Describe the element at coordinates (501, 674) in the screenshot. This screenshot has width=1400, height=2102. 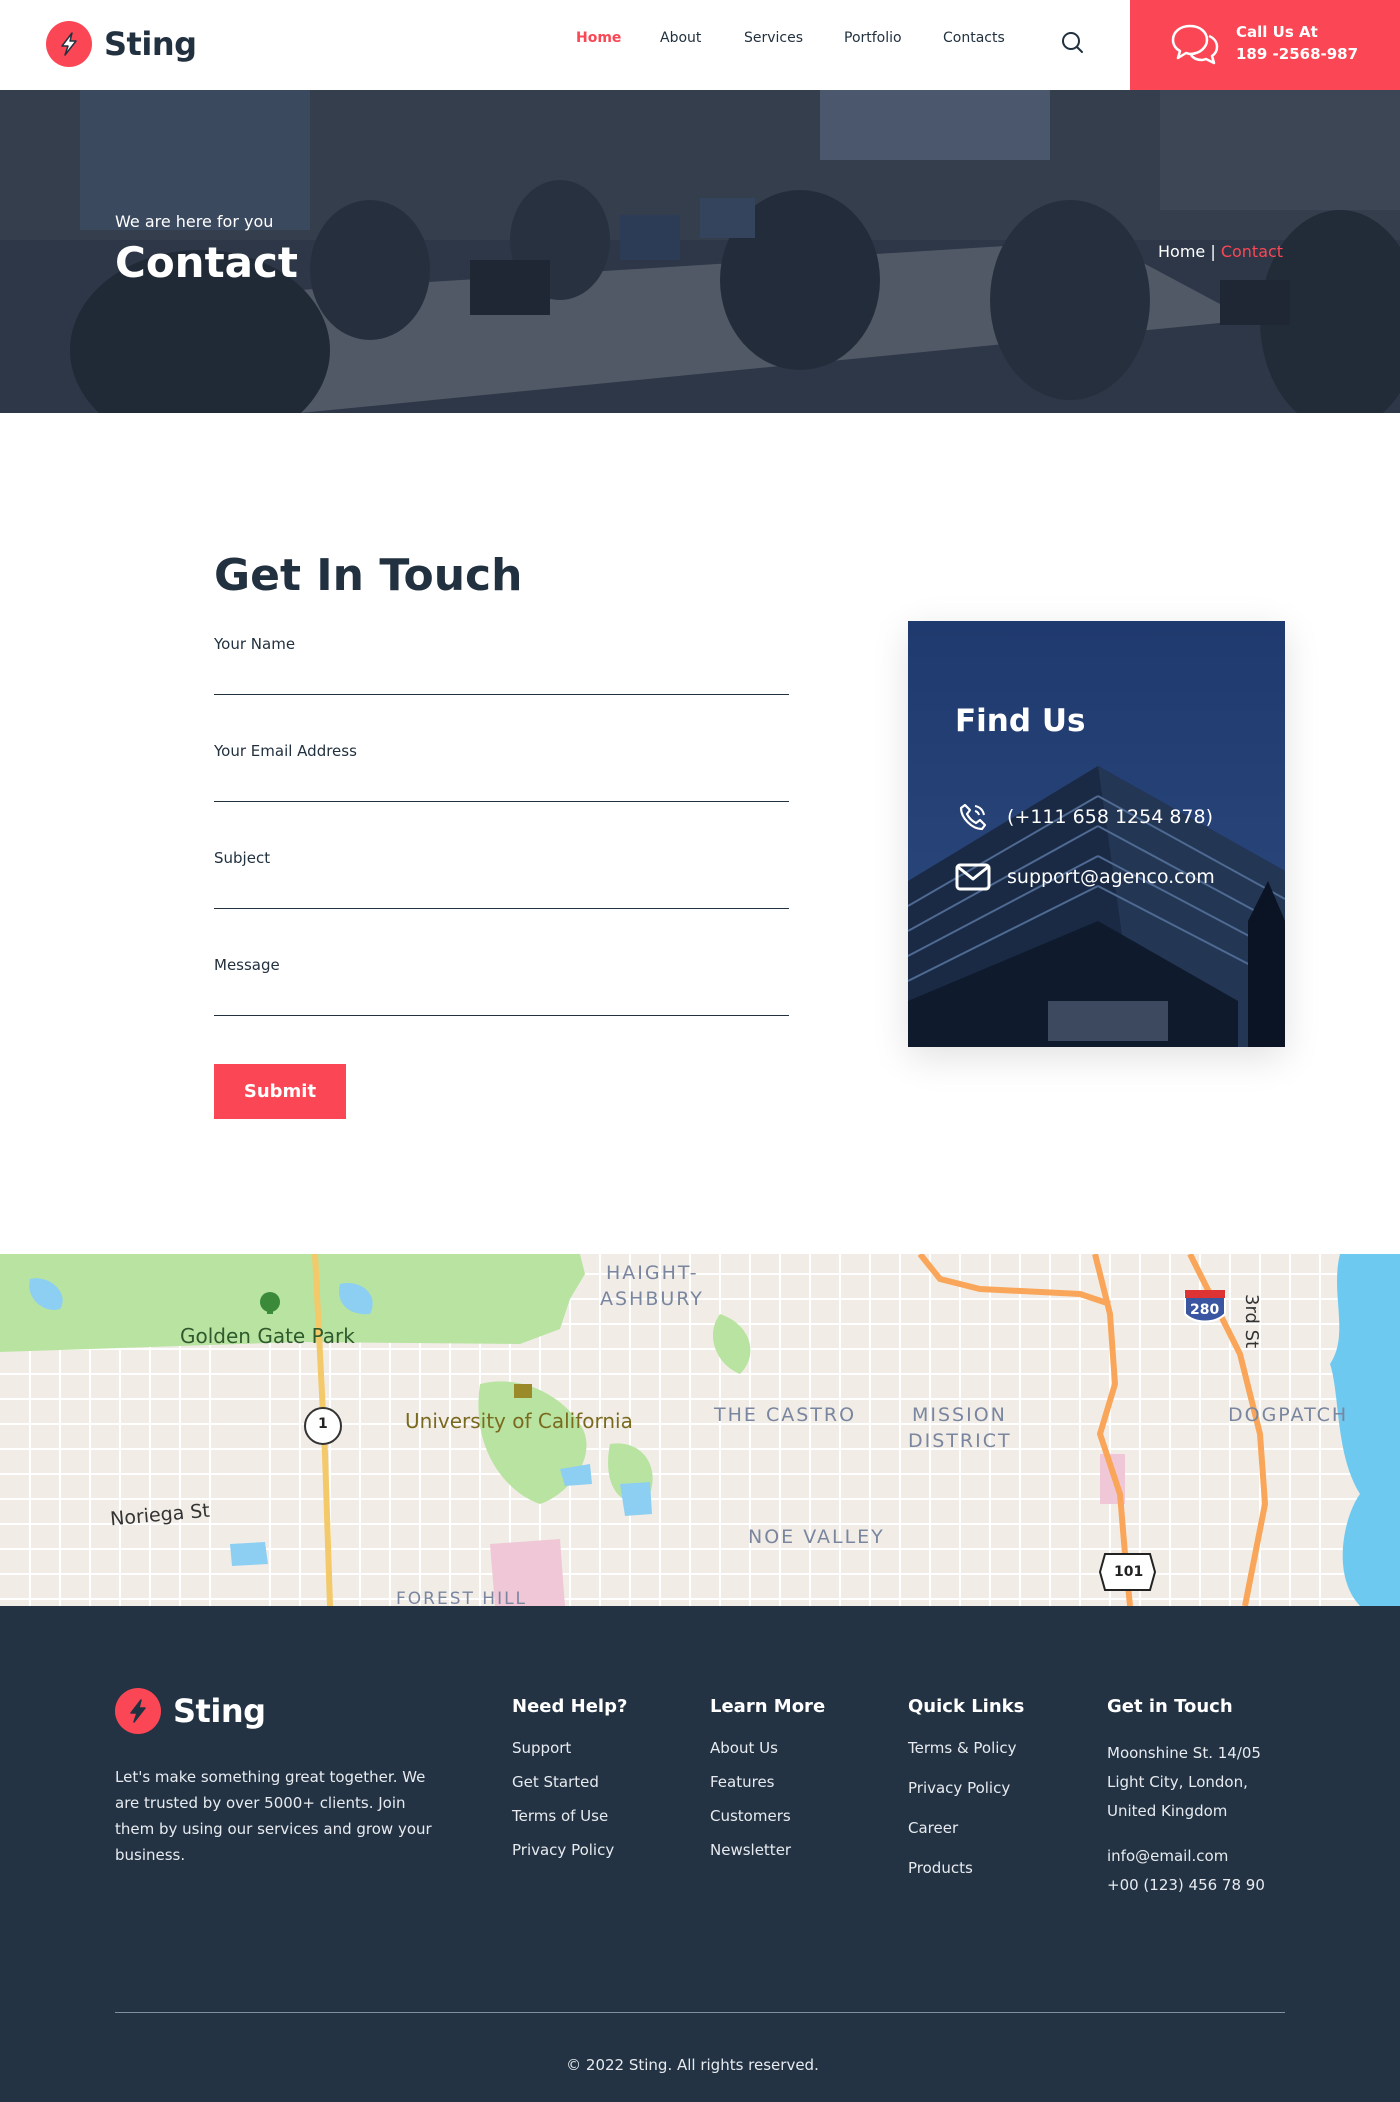
I see `name-input` at that location.